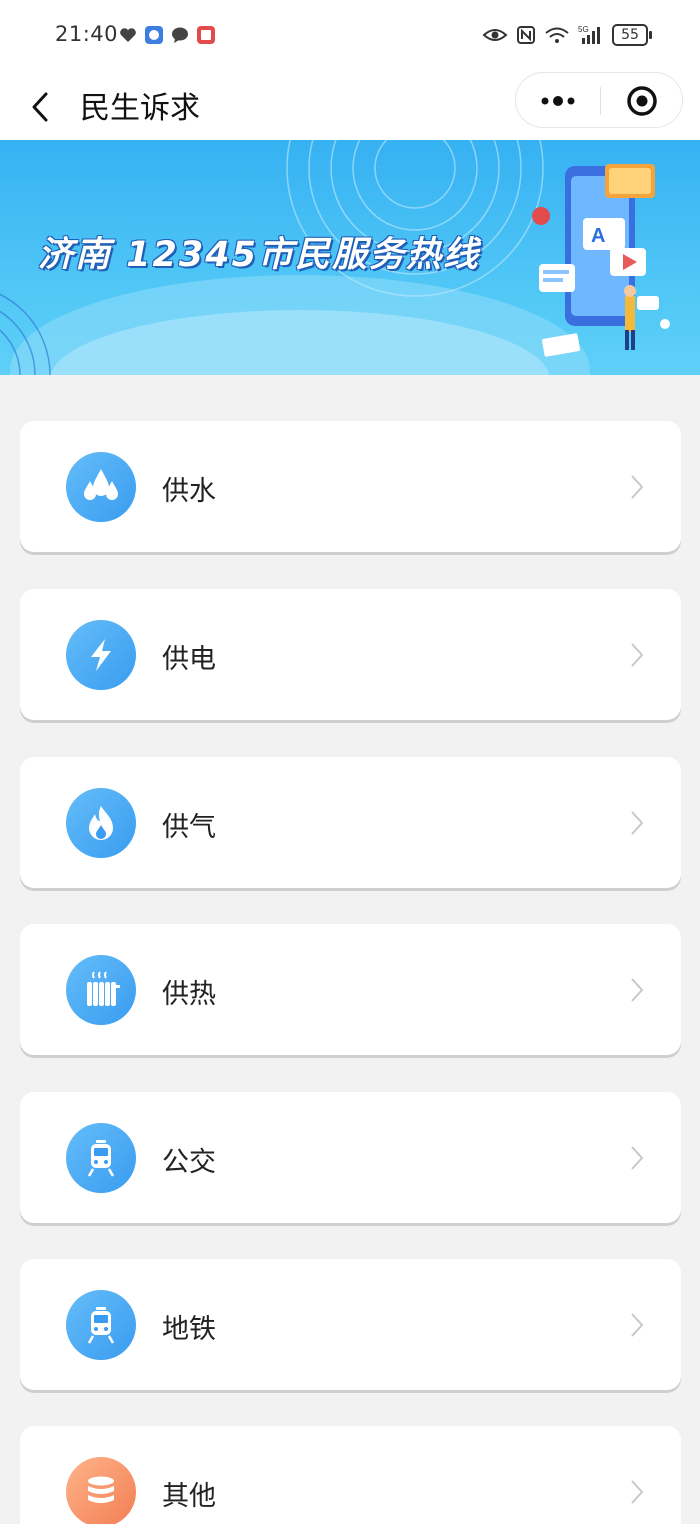 This screenshot has height=1524, width=700. I want to click on banner-title: 济南 12345市民服务热线, so click(259, 255).